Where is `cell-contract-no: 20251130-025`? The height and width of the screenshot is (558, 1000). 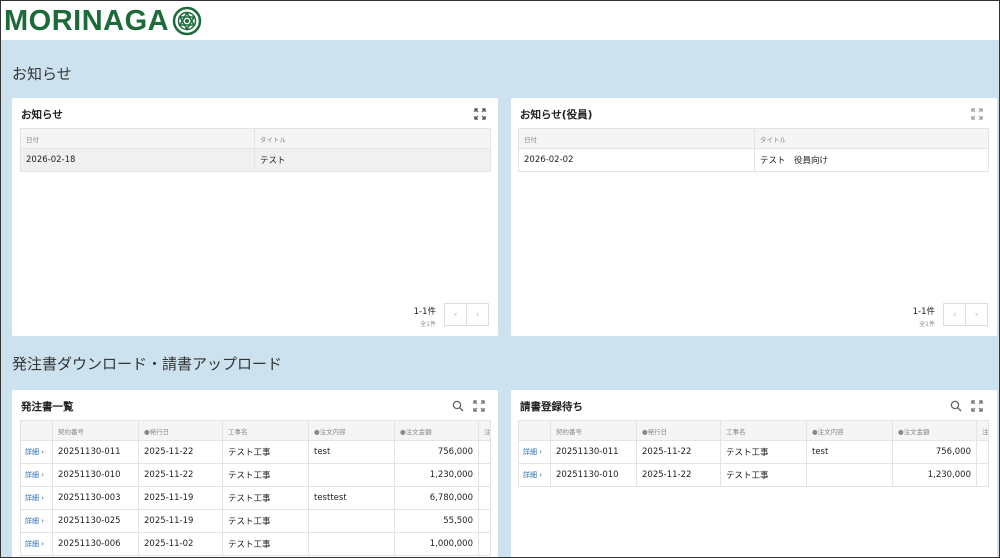 cell-contract-no: 20251130-025 is located at coordinates (95, 521).